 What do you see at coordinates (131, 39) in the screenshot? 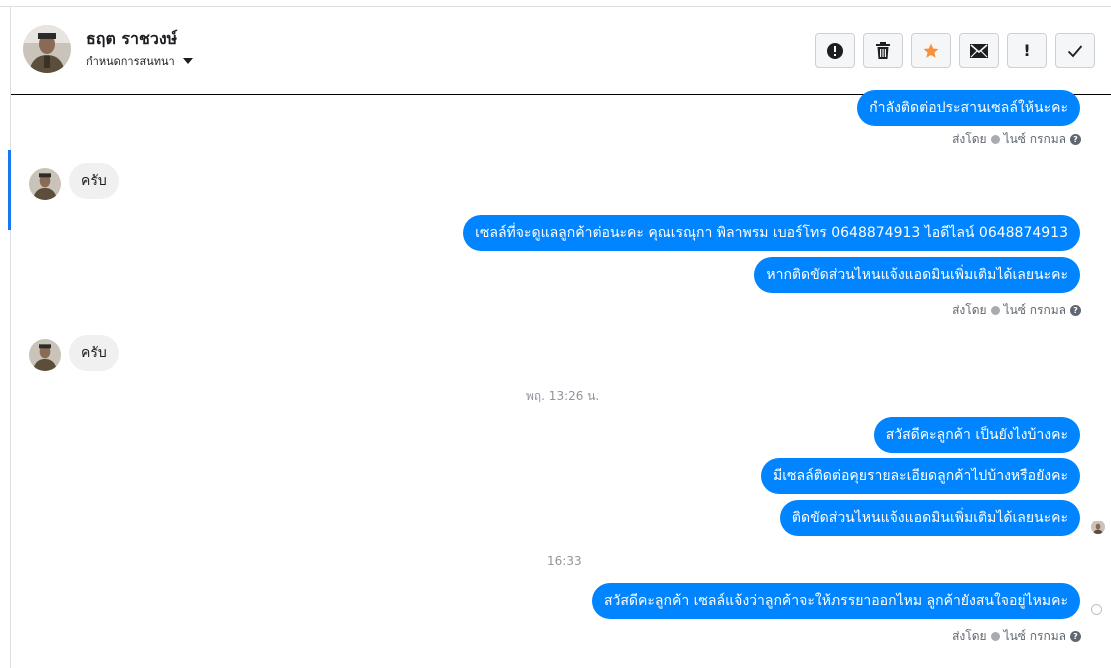
I see `contact-name: ธฤต ราชวงษ์` at bounding box center [131, 39].